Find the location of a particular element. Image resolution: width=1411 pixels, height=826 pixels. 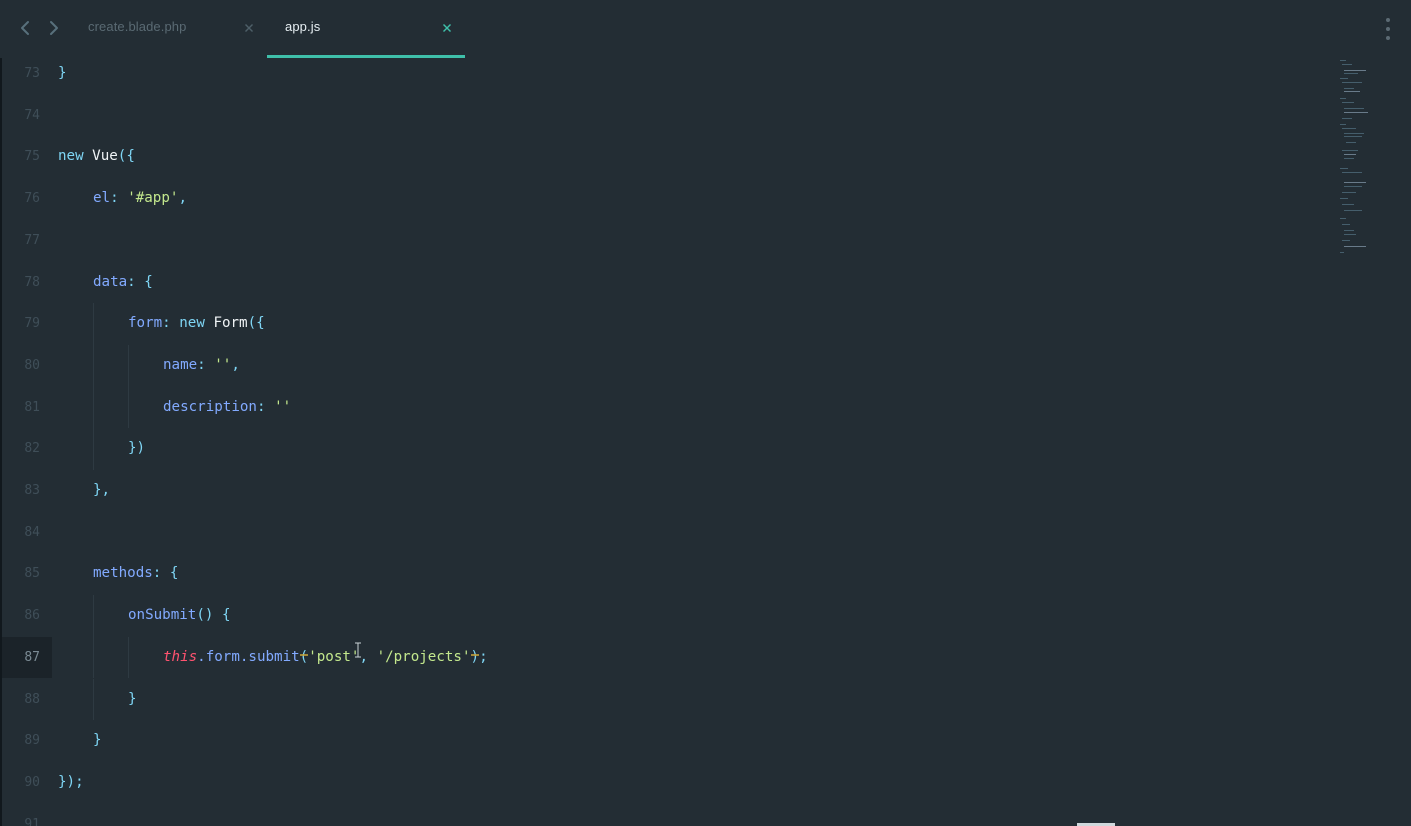

minimap is located at coordinates (1356, 158).